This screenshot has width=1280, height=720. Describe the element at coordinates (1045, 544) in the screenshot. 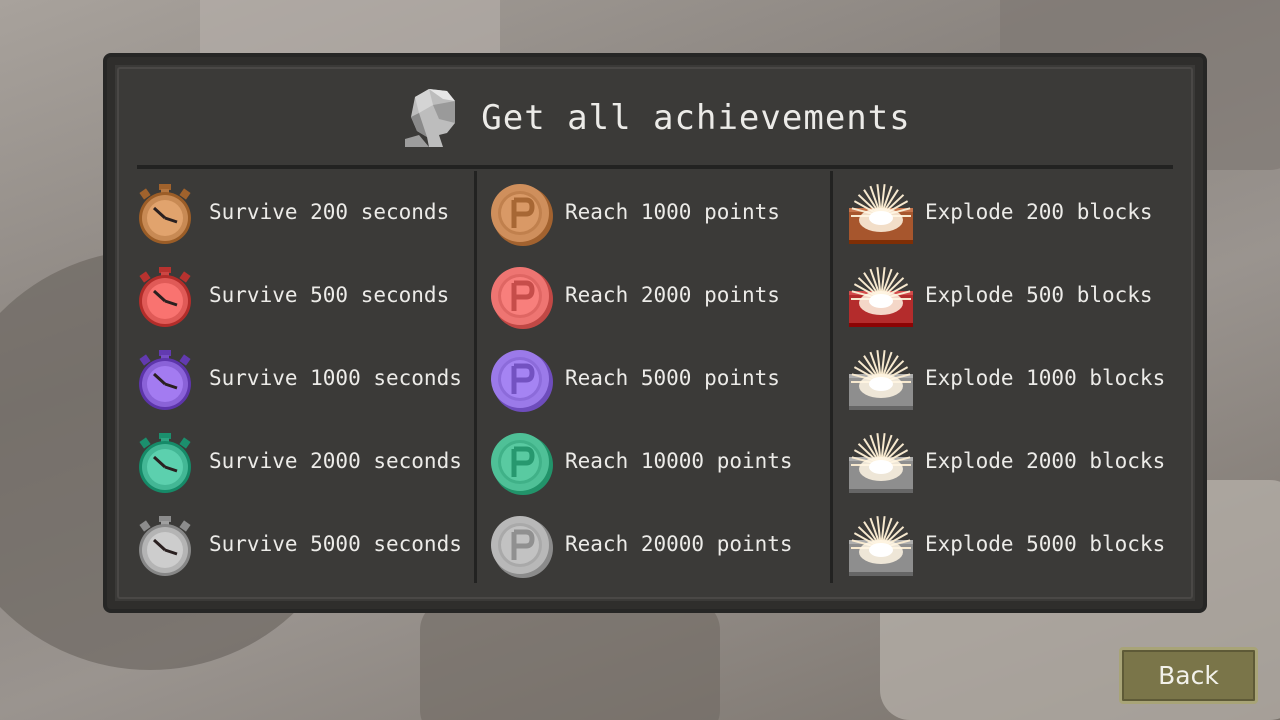

I see `achievement-label: Explode 5000 blocks` at that location.